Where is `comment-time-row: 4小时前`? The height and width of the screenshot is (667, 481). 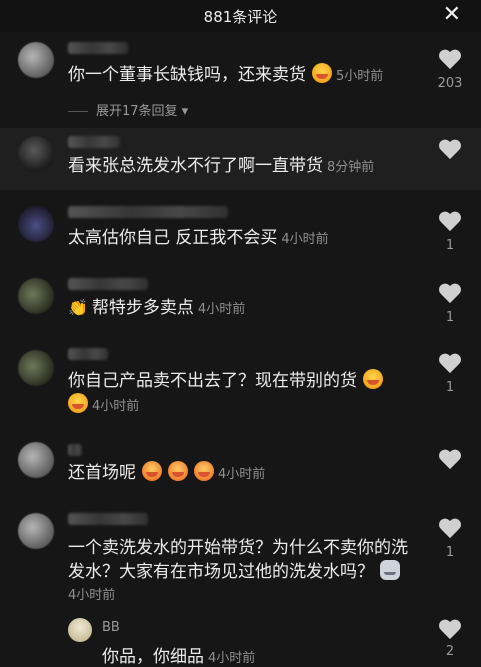
comment-time-row: 4小时前 is located at coordinates (91, 596).